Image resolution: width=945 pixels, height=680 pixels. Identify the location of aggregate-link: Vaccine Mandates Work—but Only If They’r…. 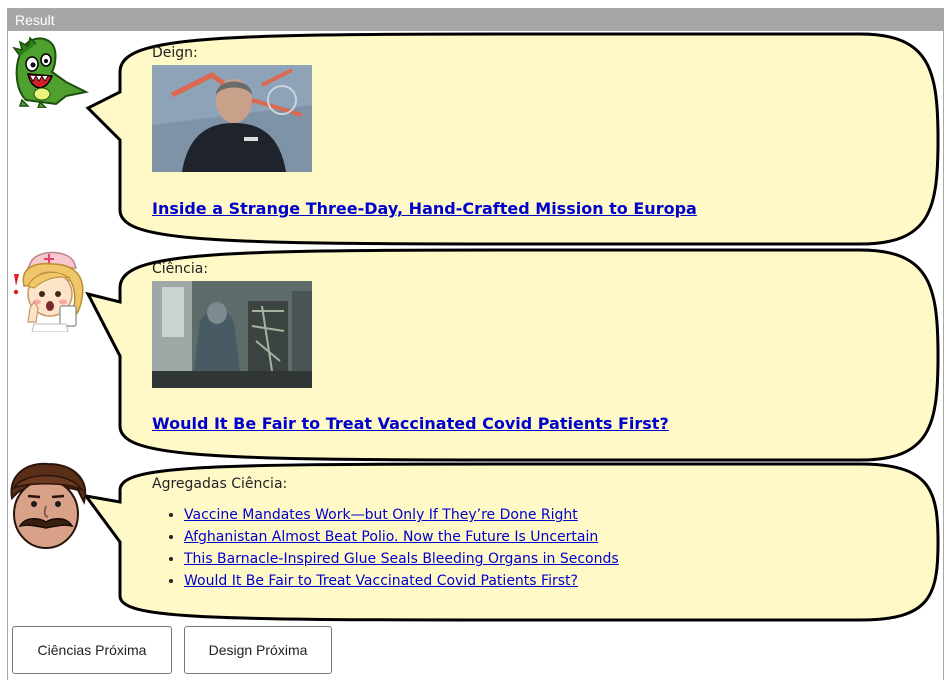
(381, 515).